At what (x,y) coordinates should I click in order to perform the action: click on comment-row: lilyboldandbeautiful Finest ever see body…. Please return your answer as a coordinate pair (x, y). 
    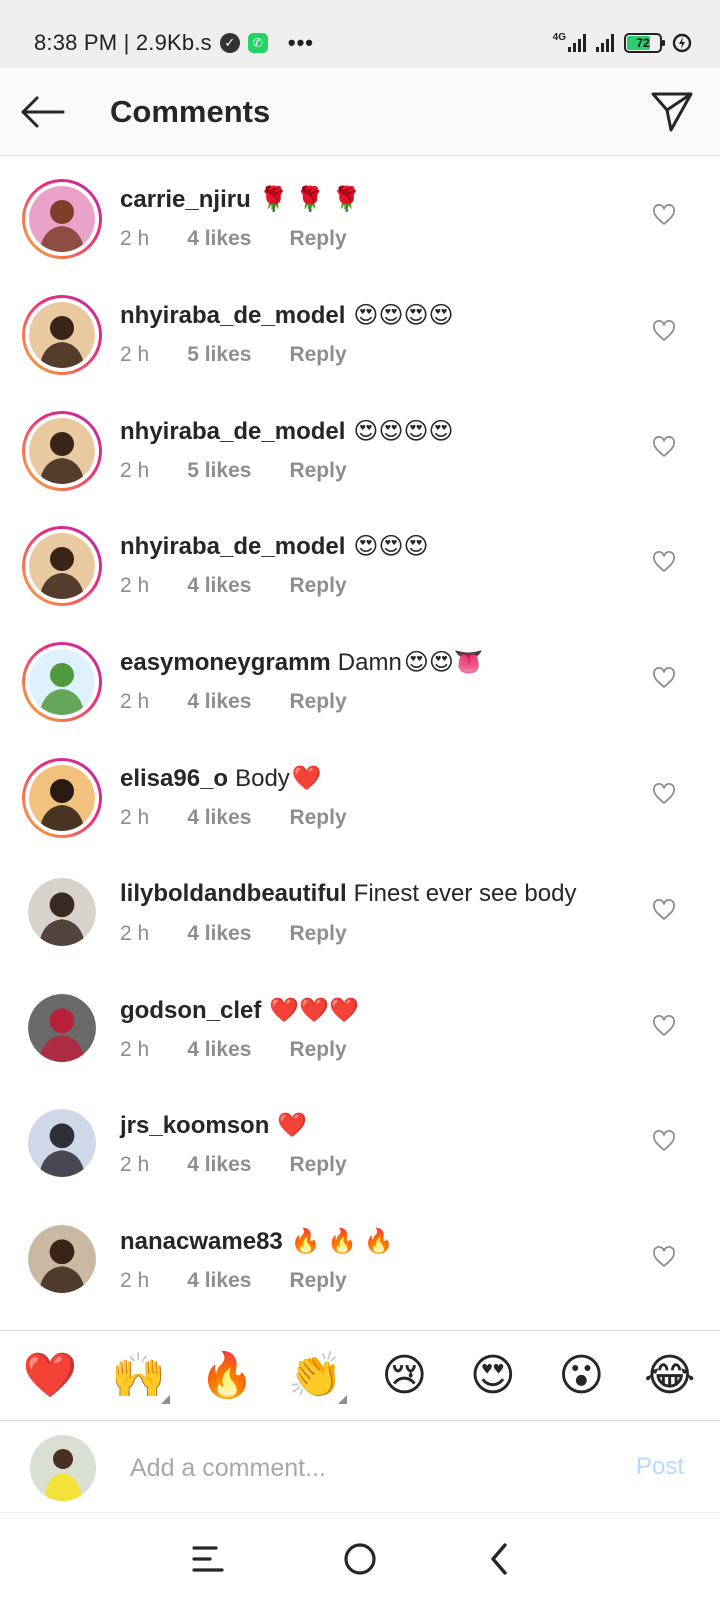
    Looking at the image, I should click on (360, 911).